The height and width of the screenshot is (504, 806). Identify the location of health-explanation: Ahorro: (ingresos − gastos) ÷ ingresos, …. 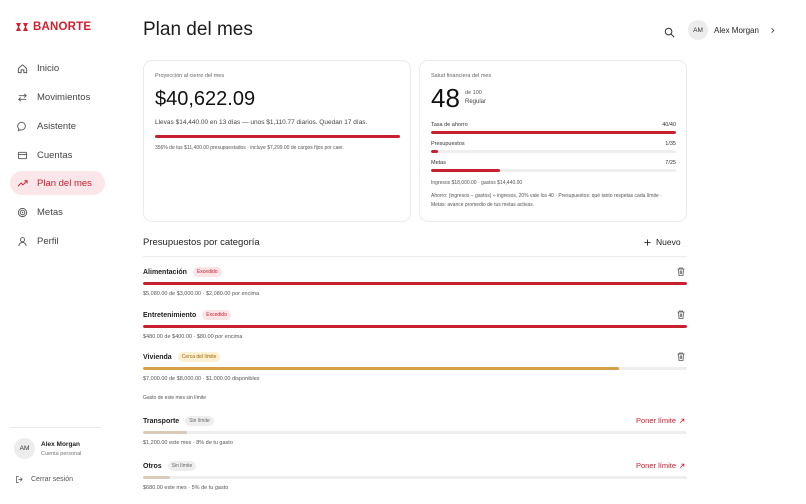
(546, 200).